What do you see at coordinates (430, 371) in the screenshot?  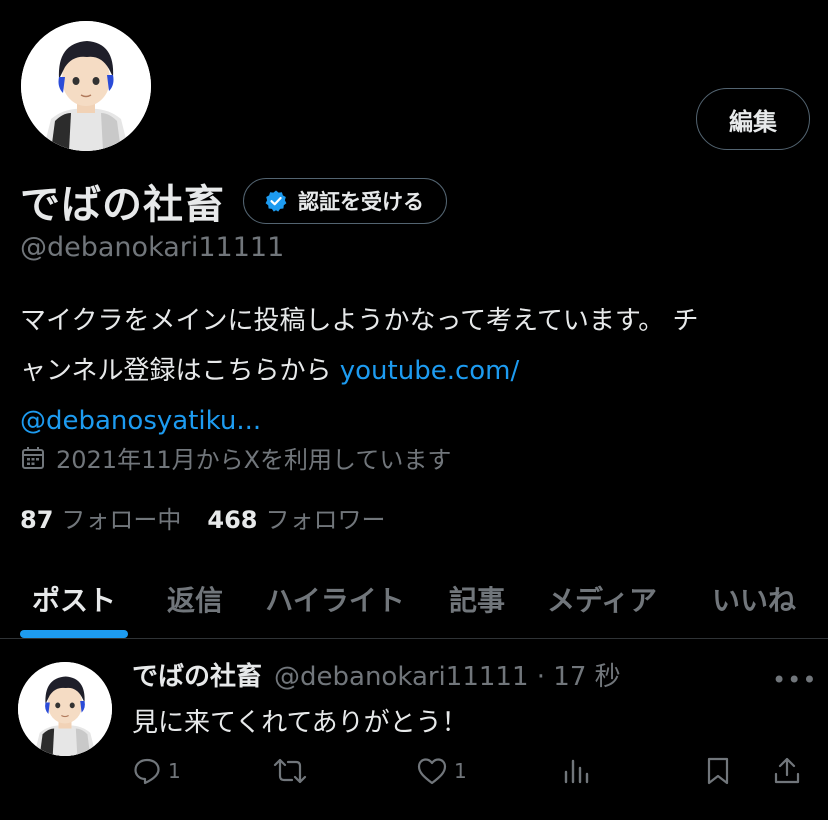 I see `bio-link-part1: youtube.com/` at bounding box center [430, 371].